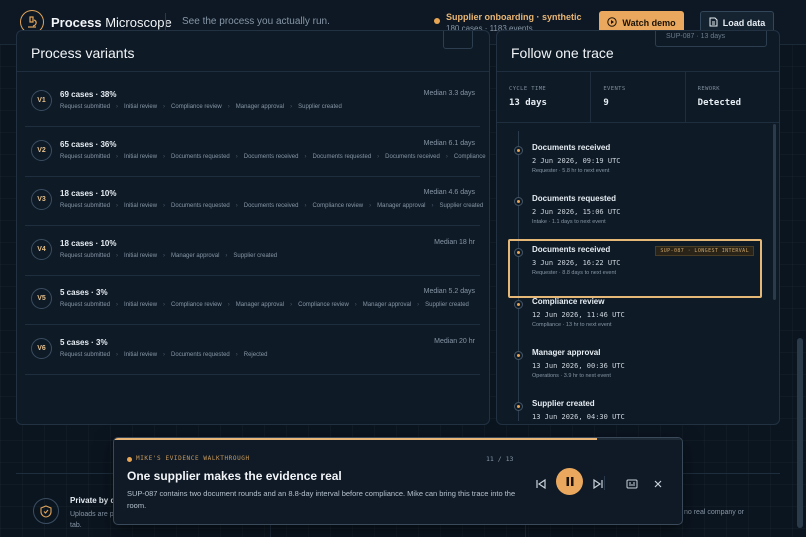 The height and width of the screenshot is (537, 806). Describe the element at coordinates (732, 97) in the screenshot. I see `metric-rework: REWORK Detected` at that location.